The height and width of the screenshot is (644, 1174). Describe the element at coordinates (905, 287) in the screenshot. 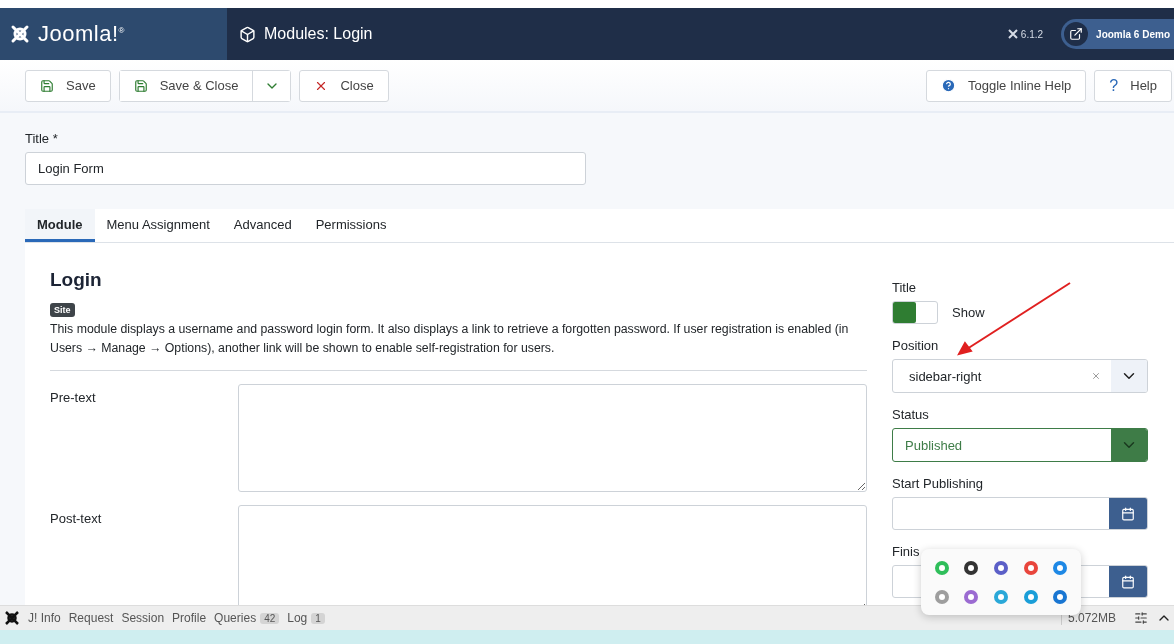

I see `field-label: Title` at that location.